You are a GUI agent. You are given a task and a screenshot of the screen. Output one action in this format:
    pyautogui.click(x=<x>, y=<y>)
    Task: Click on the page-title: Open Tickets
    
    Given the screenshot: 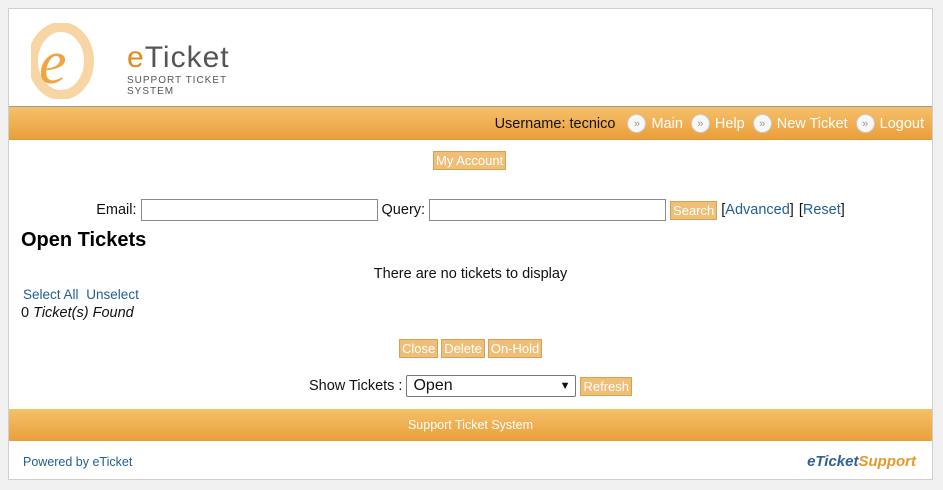 What is the action you would take?
    pyautogui.click(x=84, y=240)
    